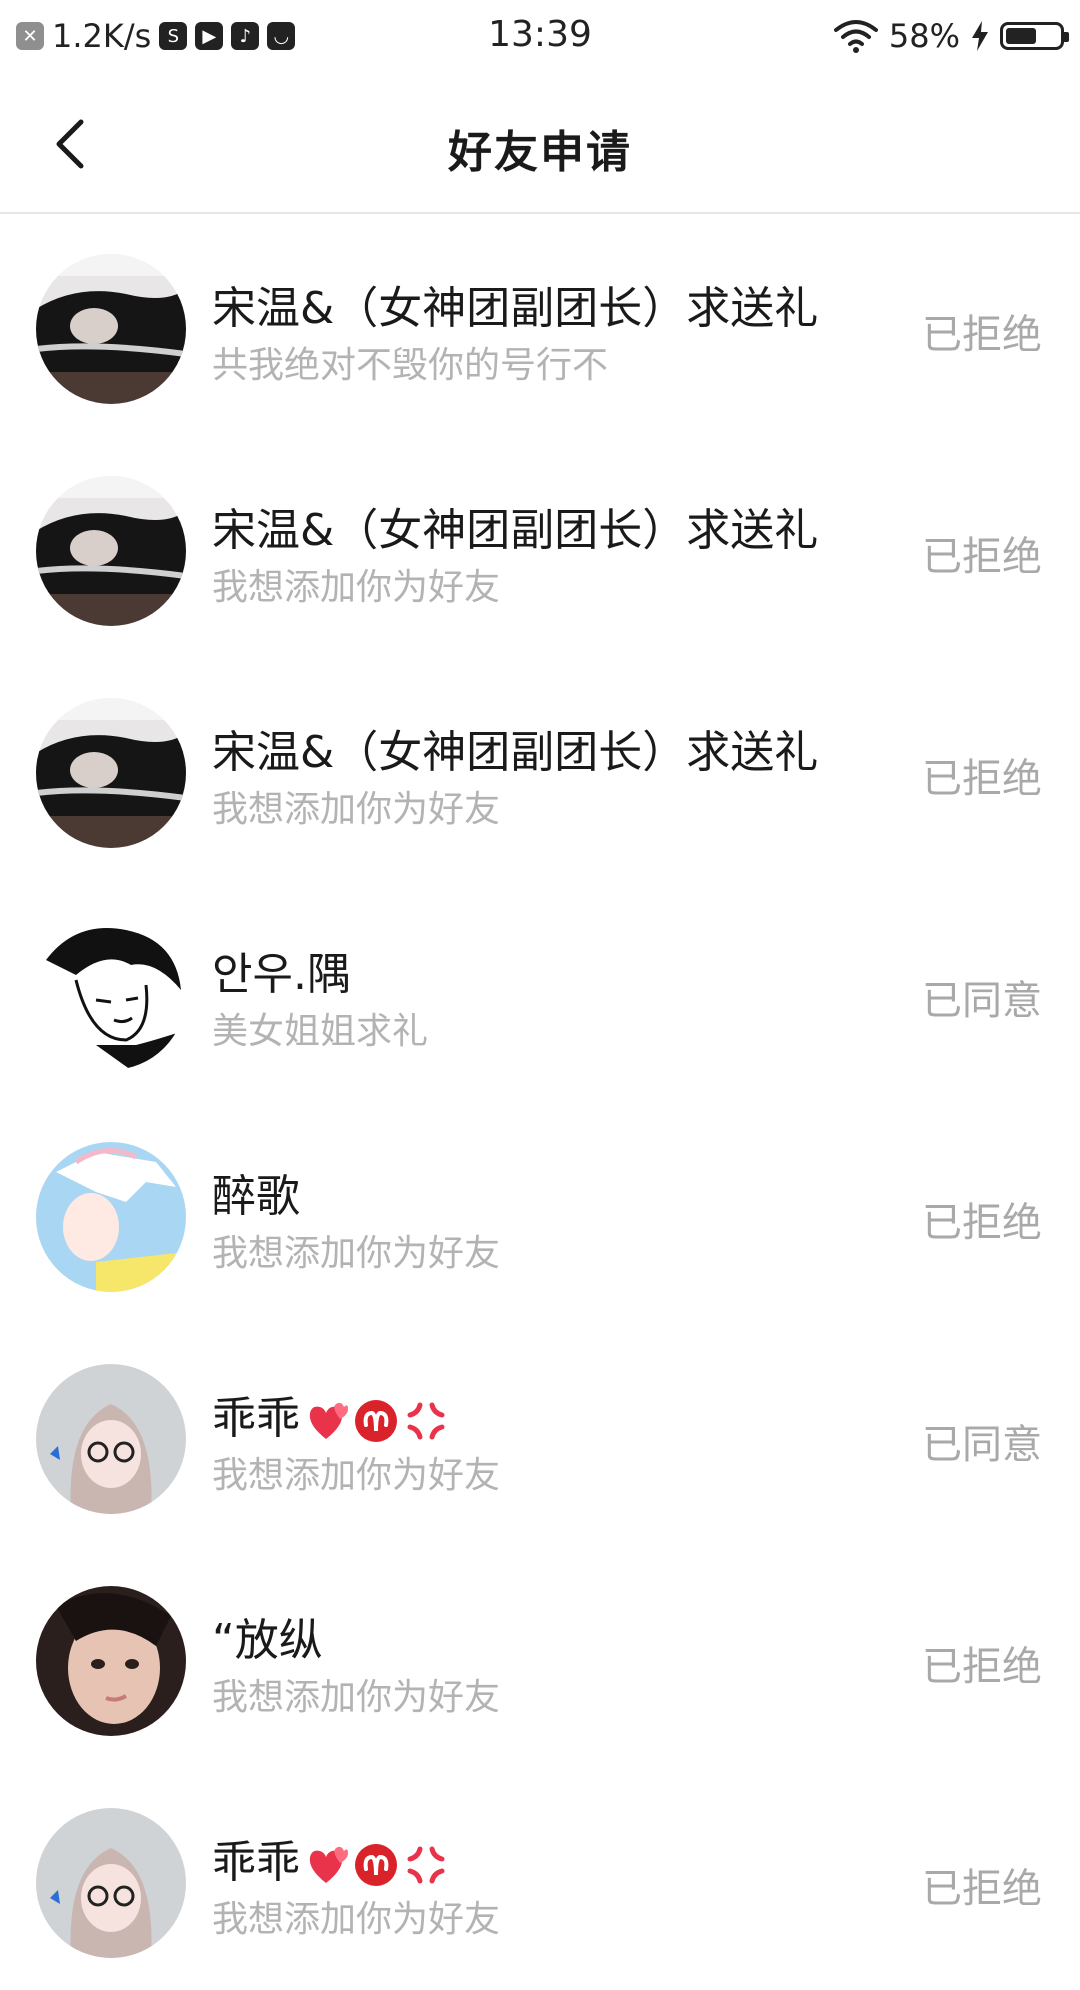  I want to click on battery-icon, so click(1034, 36).